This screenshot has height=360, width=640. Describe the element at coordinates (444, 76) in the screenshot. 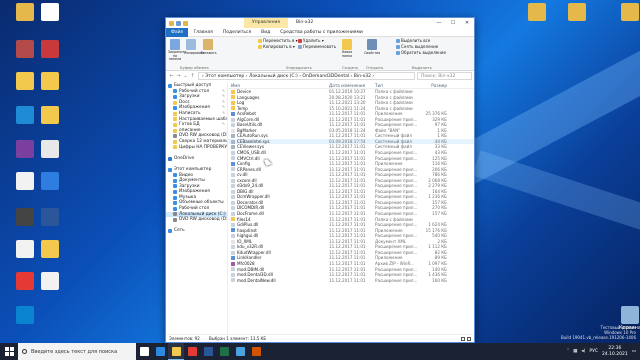

I see `search-input: Поиск: Bin-x32` at that location.